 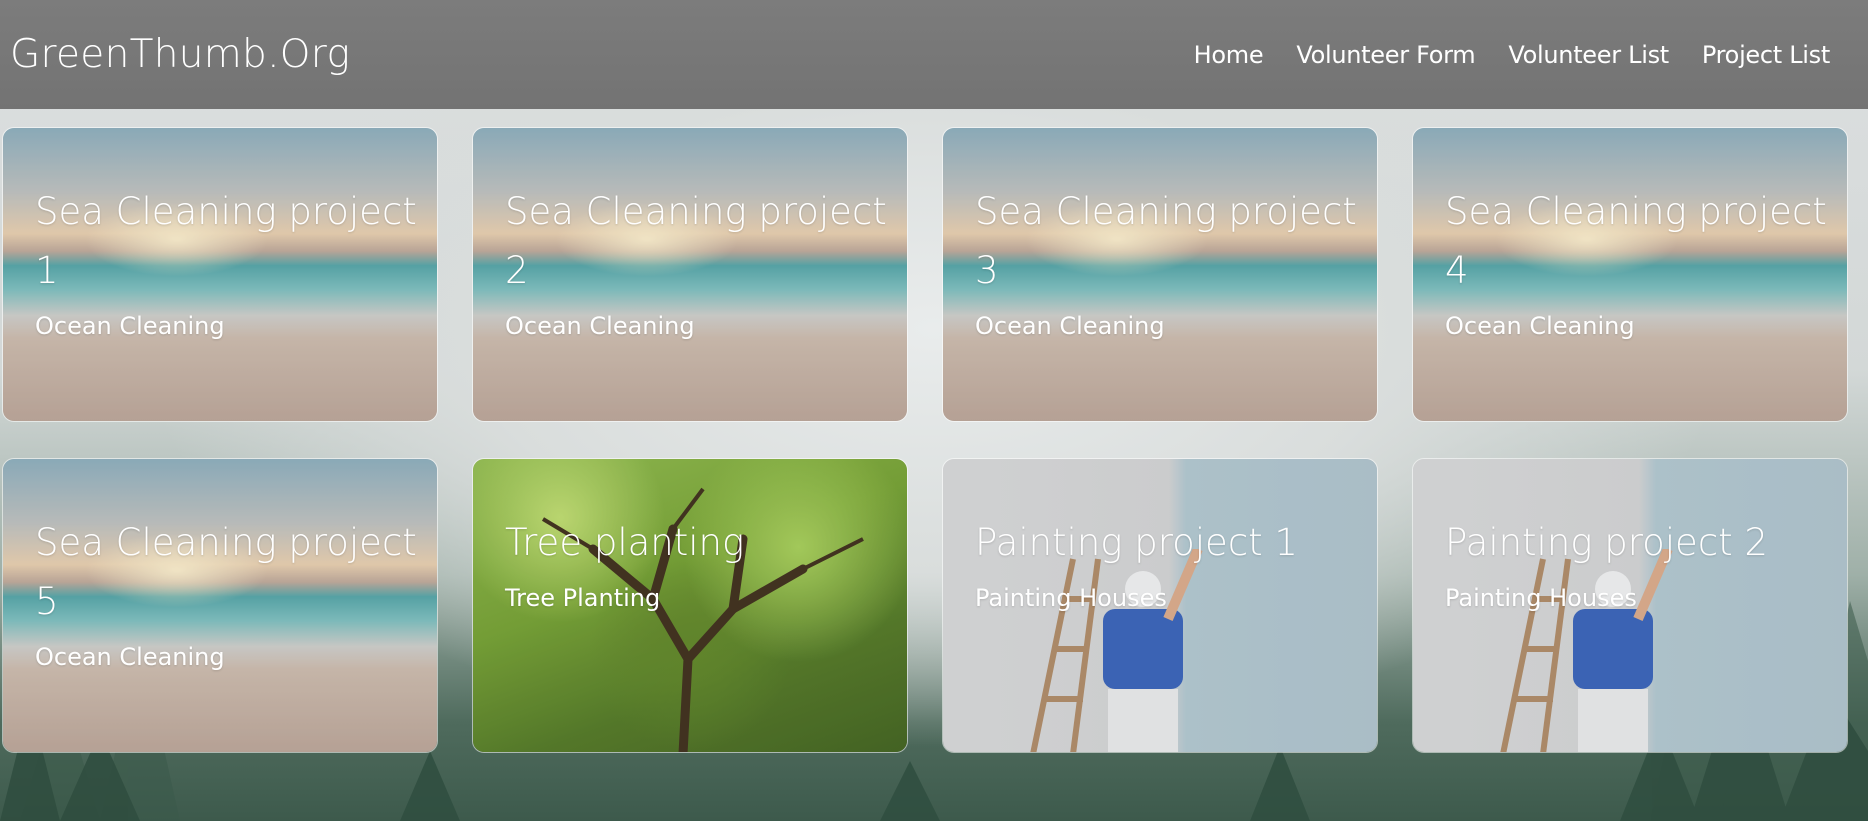 I want to click on nav-link-home: Home, so click(x=1229, y=55).